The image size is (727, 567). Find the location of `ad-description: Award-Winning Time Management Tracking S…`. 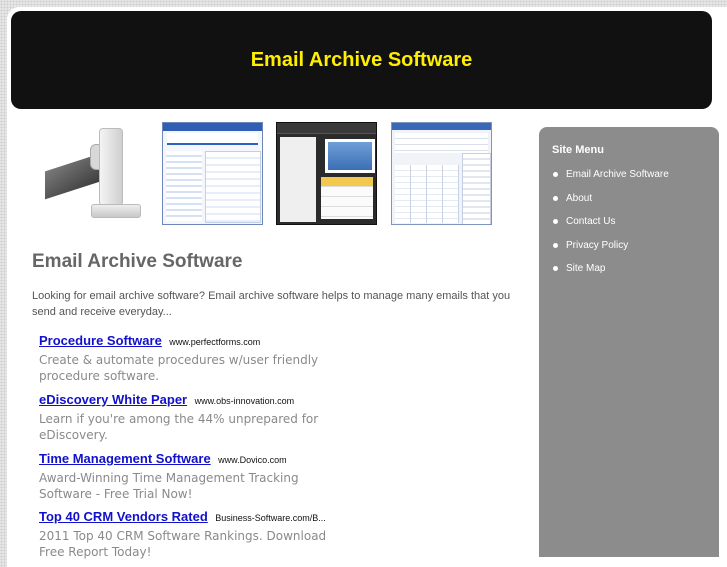

ad-description: Award-Winning Time Management Tracking S… is located at coordinates (169, 486).